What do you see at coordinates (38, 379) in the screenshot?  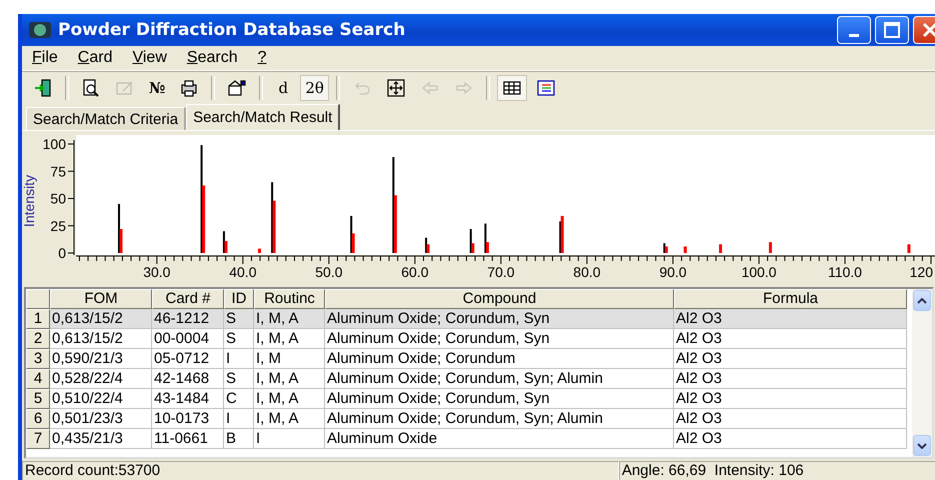 I see `row-number: 4` at bounding box center [38, 379].